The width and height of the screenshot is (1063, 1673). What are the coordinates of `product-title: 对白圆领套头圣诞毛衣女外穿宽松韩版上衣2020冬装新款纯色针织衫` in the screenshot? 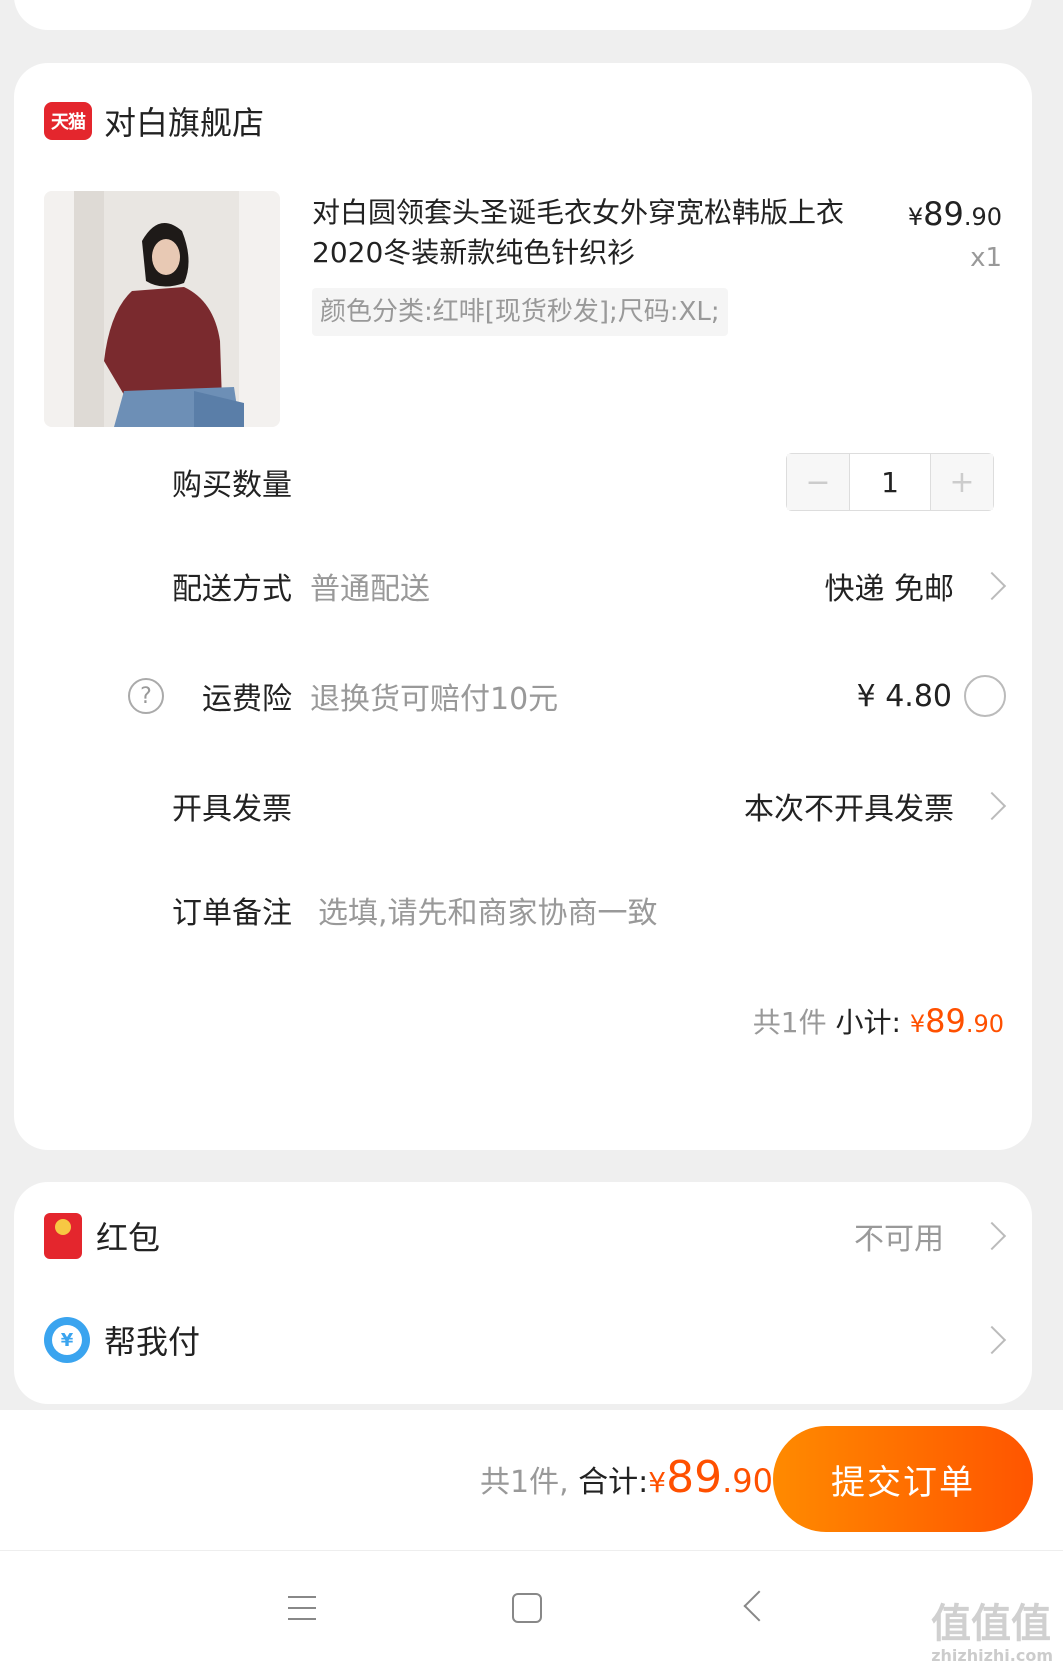 It's located at (582, 233).